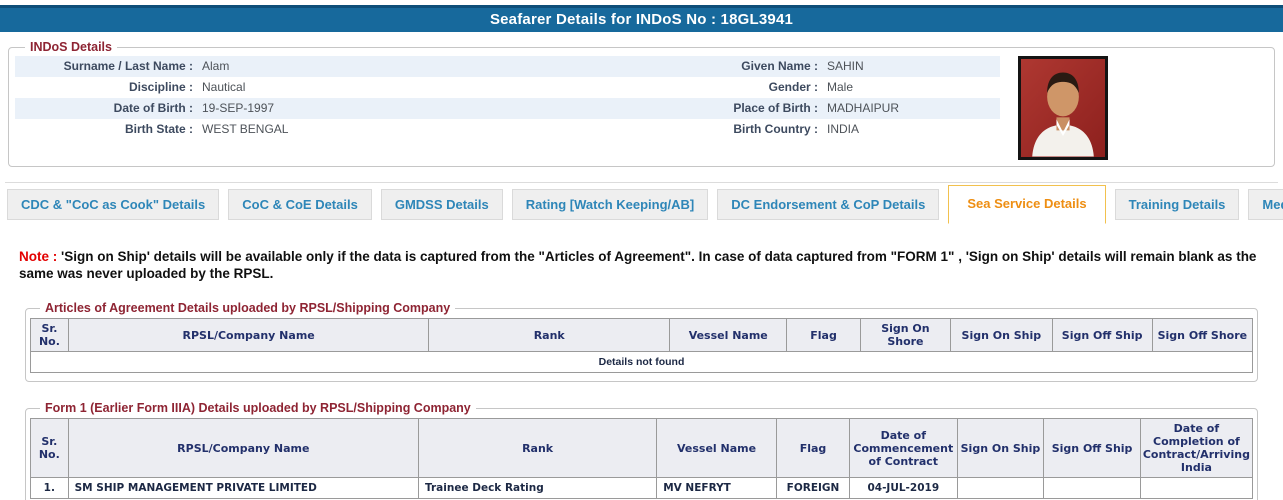  What do you see at coordinates (903, 448) in the screenshot?
I see `column-header-date-of-commencement-of-contract: Date of Commencement of Contract` at bounding box center [903, 448].